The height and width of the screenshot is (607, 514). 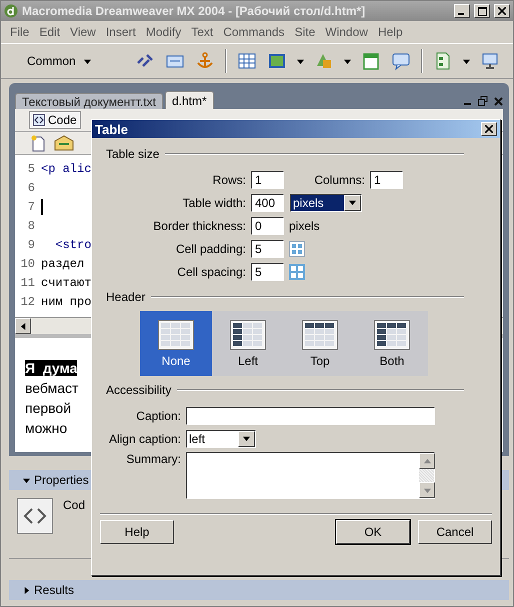 I want to click on cancel-button: Cancel, so click(x=455, y=532).